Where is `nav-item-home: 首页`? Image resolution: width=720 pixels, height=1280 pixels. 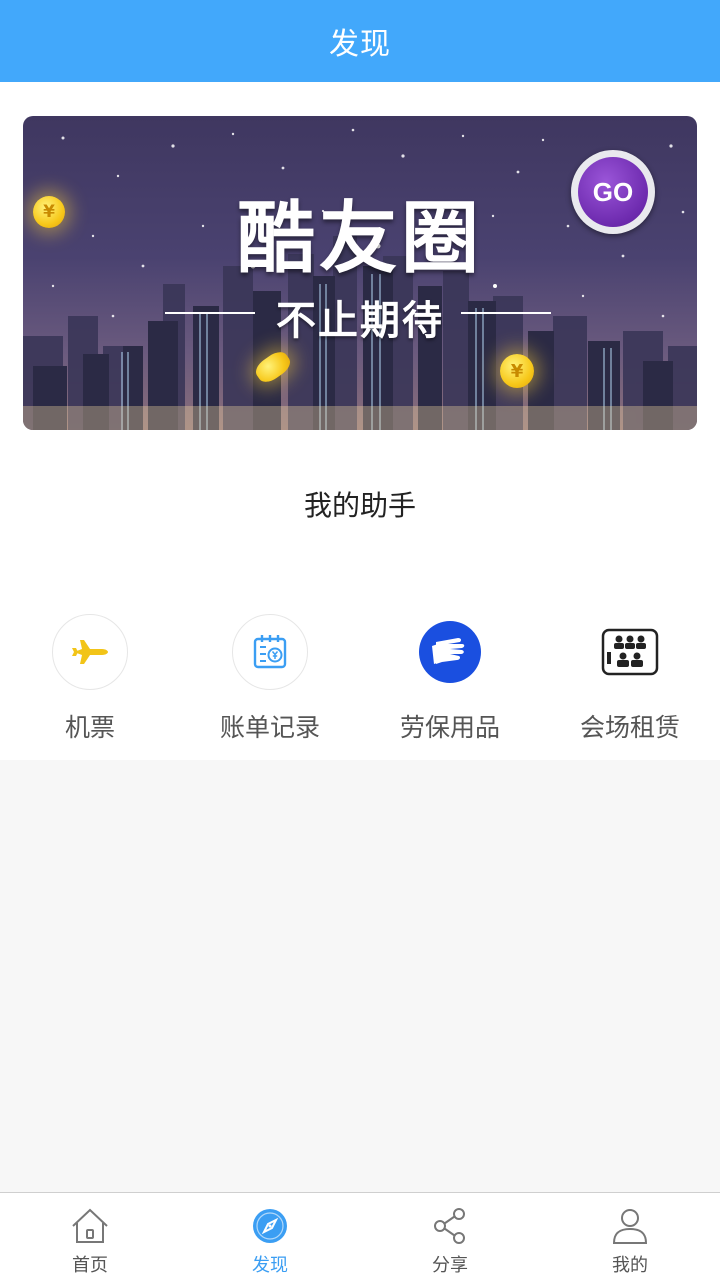 nav-item-home: 首页 is located at coordinates (90, 1236).